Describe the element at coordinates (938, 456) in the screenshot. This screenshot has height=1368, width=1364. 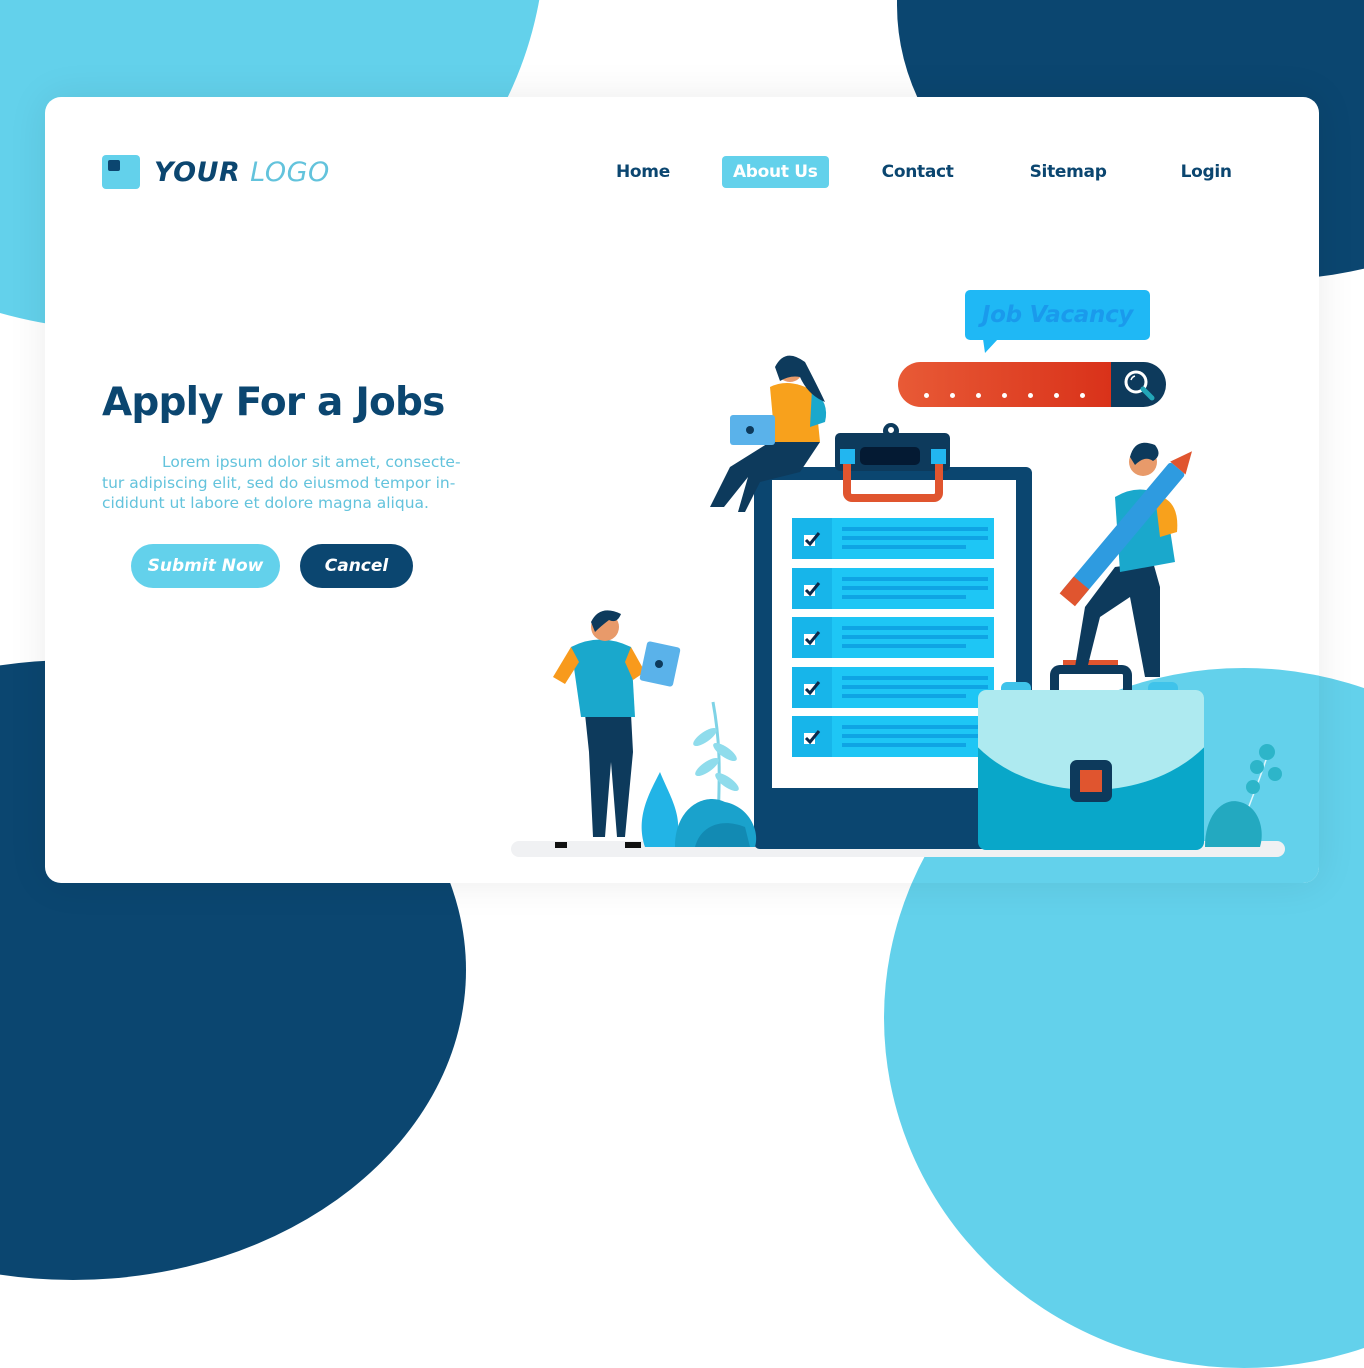
I see `clipboard-cap-right` at that location.